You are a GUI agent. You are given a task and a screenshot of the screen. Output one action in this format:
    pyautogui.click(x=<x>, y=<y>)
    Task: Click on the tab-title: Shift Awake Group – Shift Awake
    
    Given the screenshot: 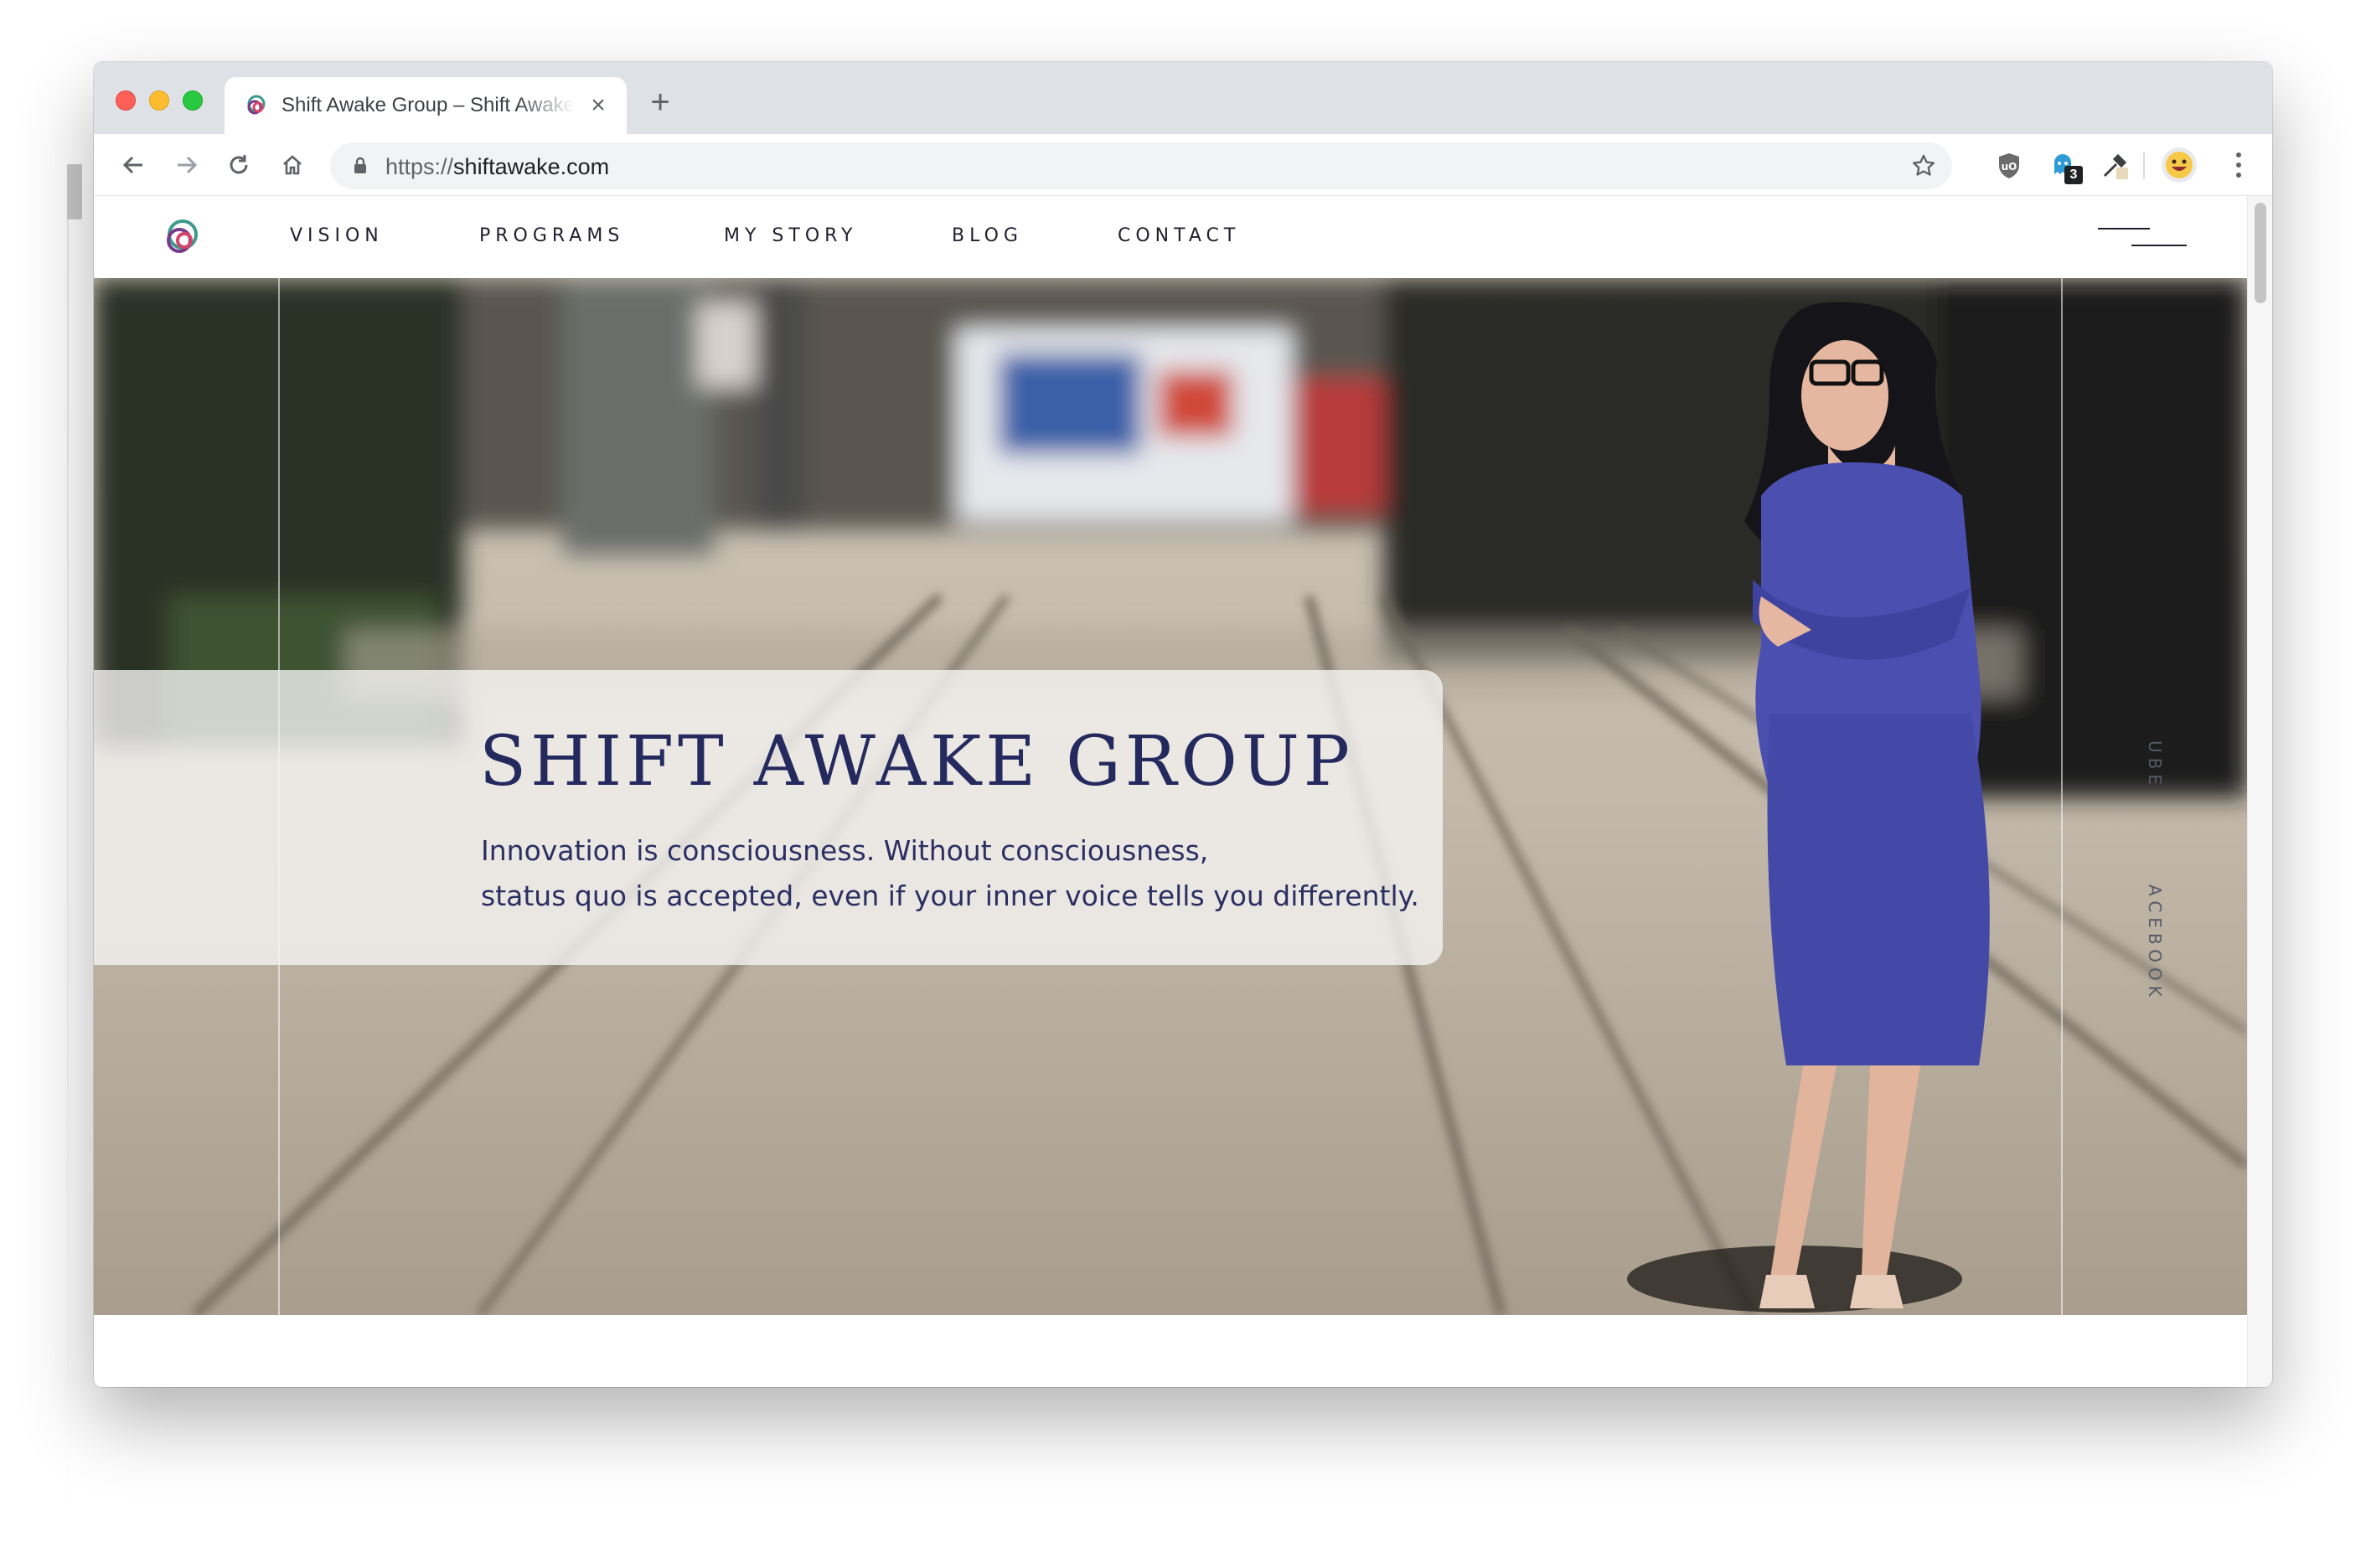 What is the action you would take?
    pyautogui.click(x=428, y=105)
    